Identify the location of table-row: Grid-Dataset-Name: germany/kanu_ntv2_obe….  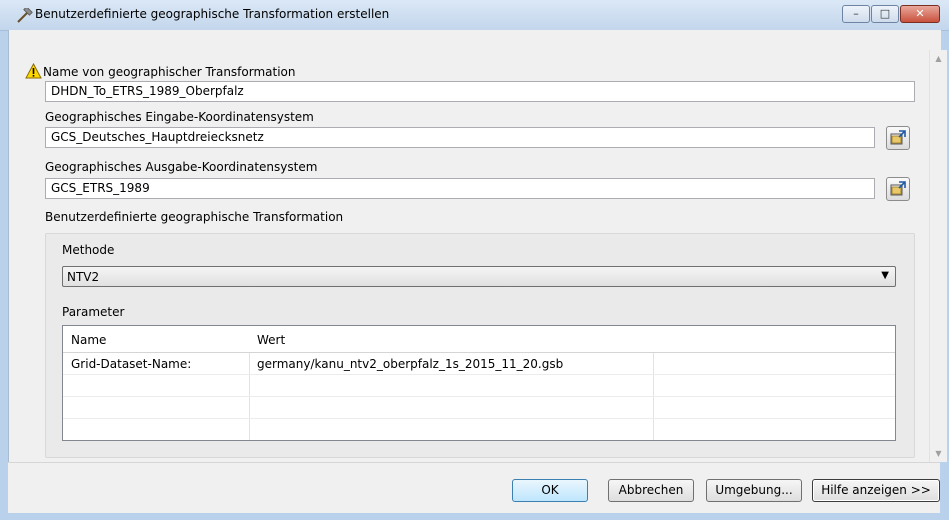
(479, 364).